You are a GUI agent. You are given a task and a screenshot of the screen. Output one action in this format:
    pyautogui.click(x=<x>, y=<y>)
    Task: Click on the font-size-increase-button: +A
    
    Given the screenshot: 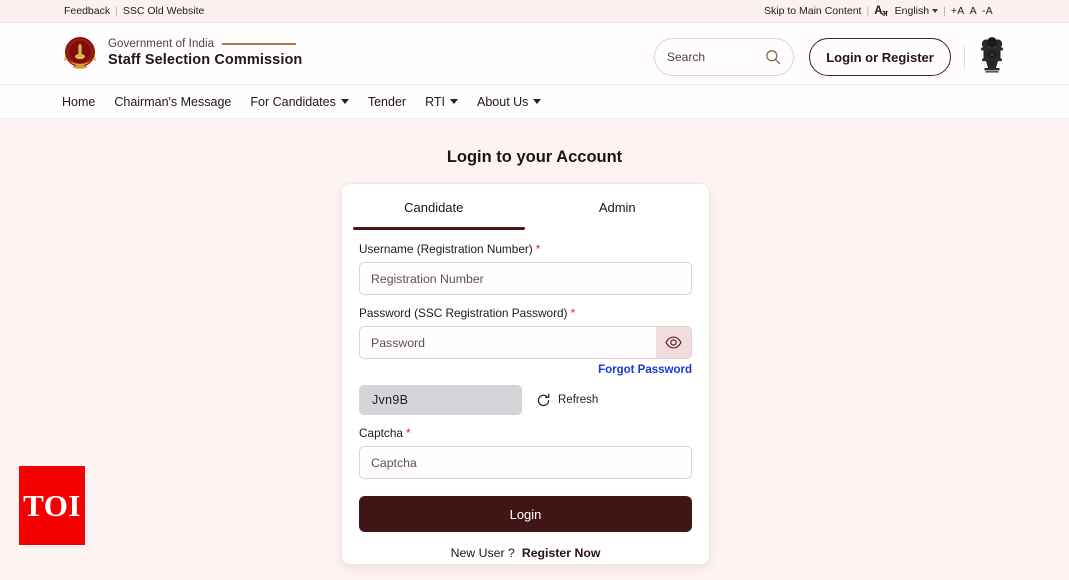 What is the action you would take?
    pyautogui.click(x=958, y=11)
    